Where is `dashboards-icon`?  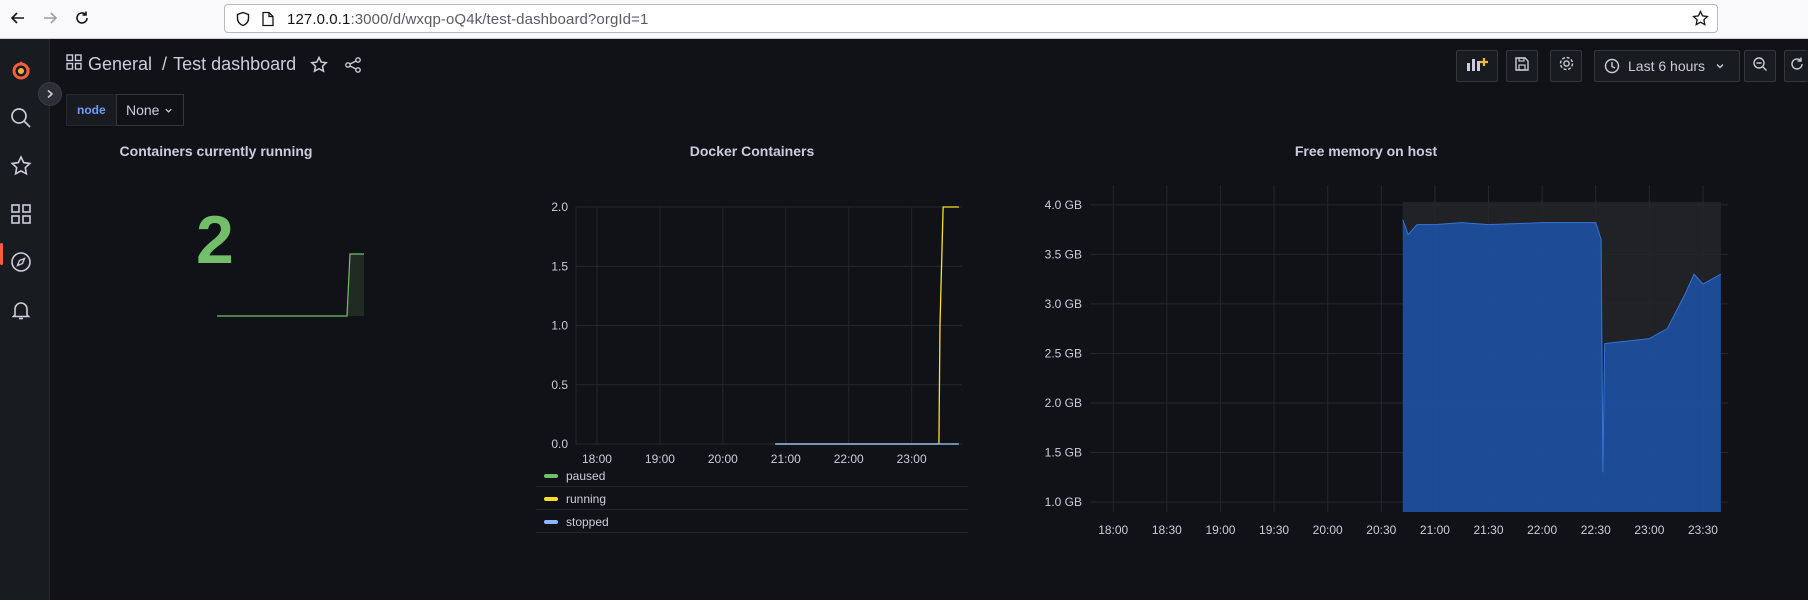 dashboards-icon is located at coordinates (21, 214).